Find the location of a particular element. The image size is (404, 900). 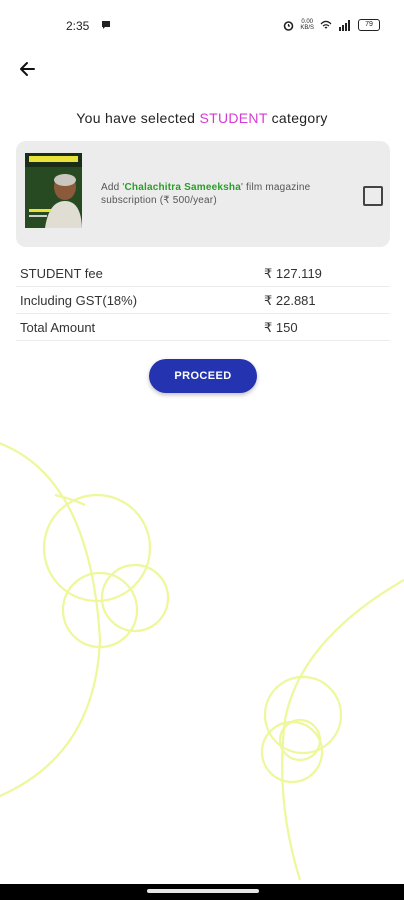

fee-value: ₹ 150 is located at coordinates (281, 327).